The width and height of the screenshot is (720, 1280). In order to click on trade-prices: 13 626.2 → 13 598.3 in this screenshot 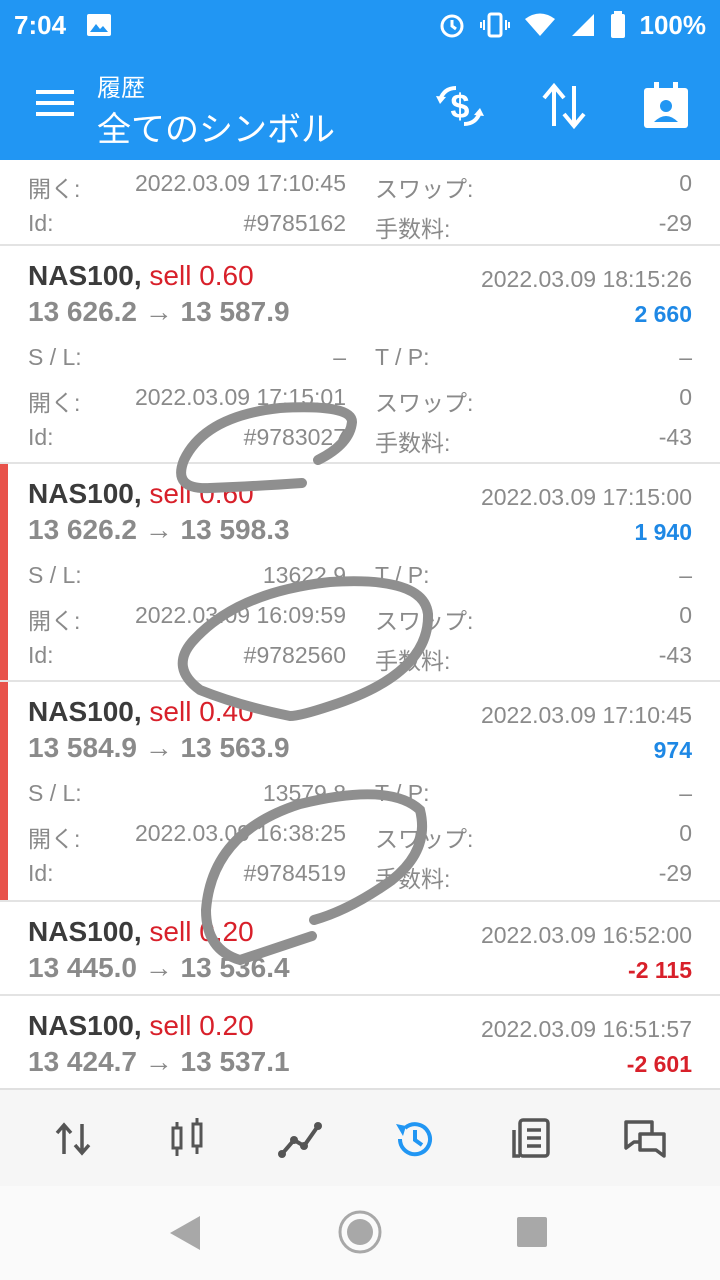, I will do `click(159, 529)`.